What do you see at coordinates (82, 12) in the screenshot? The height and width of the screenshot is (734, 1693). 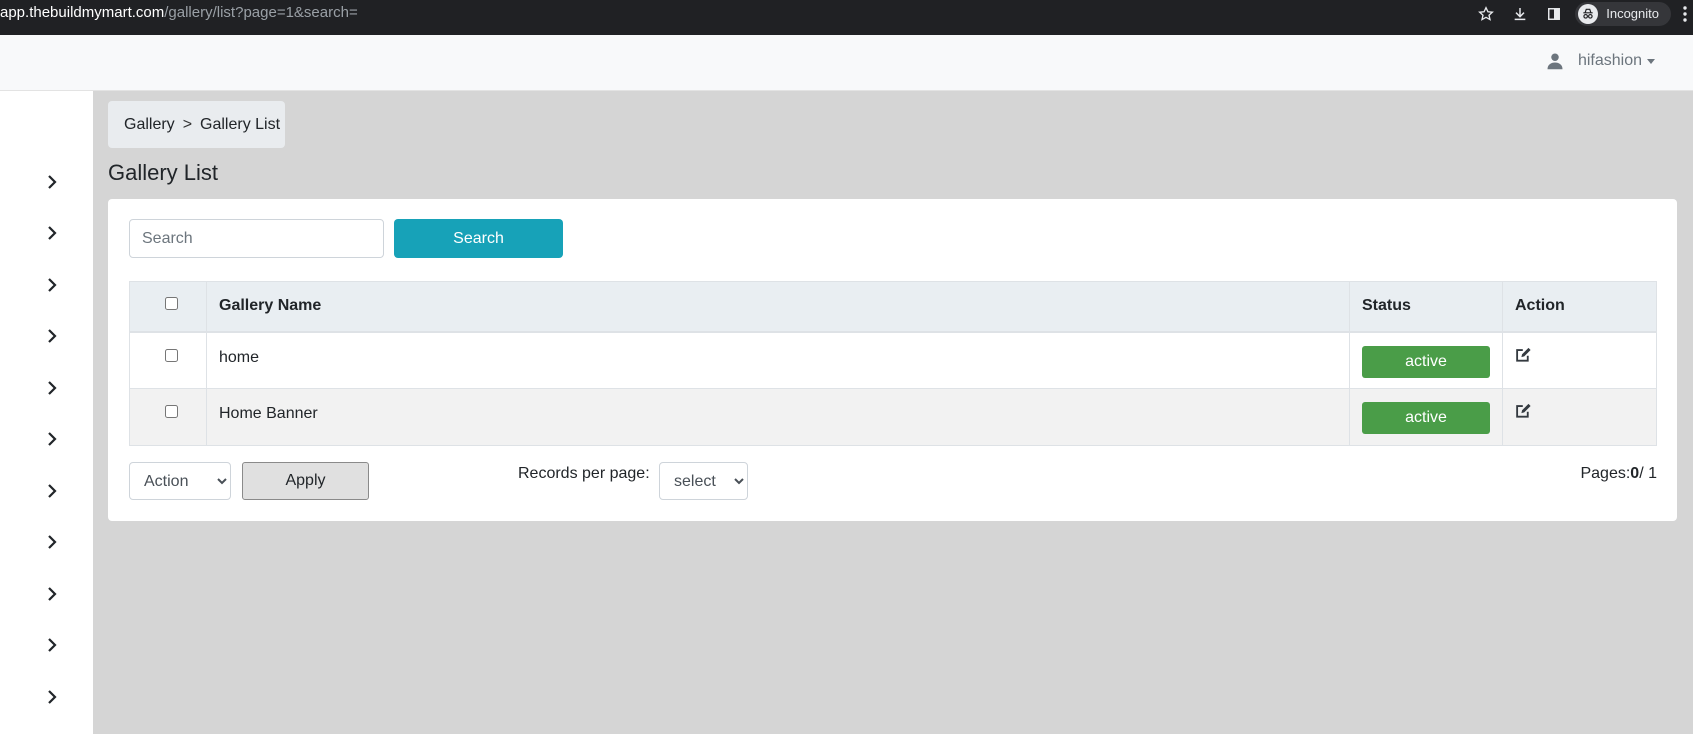 I see `url-host: app.thebuildmymart.com` at bounding box center [82, 12].